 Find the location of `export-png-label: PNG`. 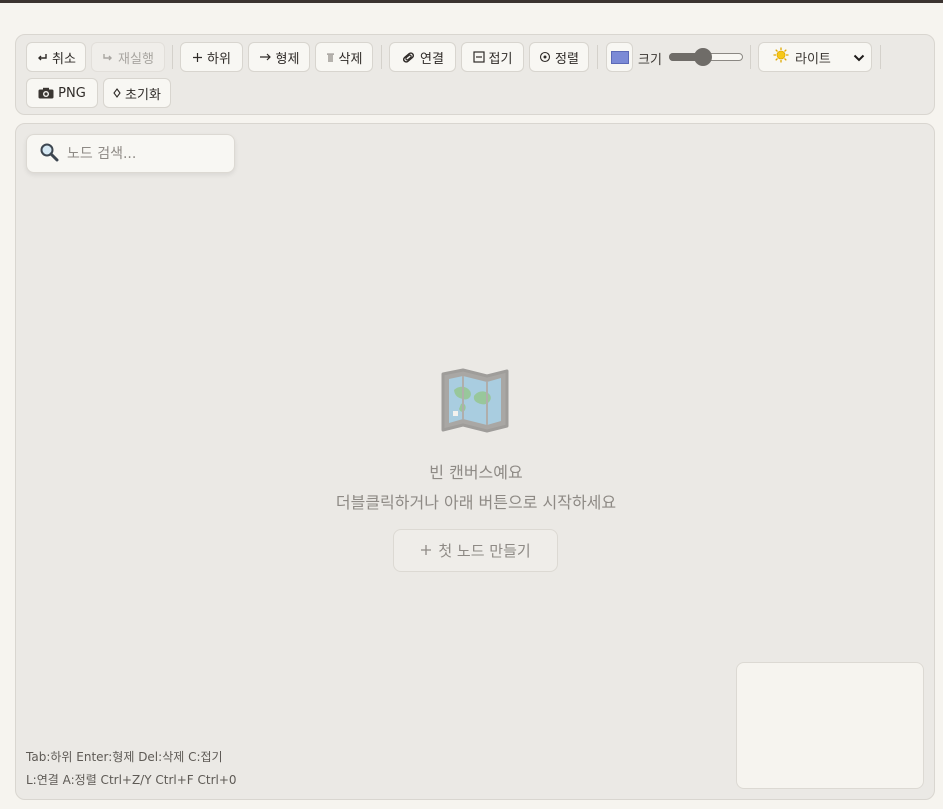

export-png-label: PNG is located at coordinates (72, 93).